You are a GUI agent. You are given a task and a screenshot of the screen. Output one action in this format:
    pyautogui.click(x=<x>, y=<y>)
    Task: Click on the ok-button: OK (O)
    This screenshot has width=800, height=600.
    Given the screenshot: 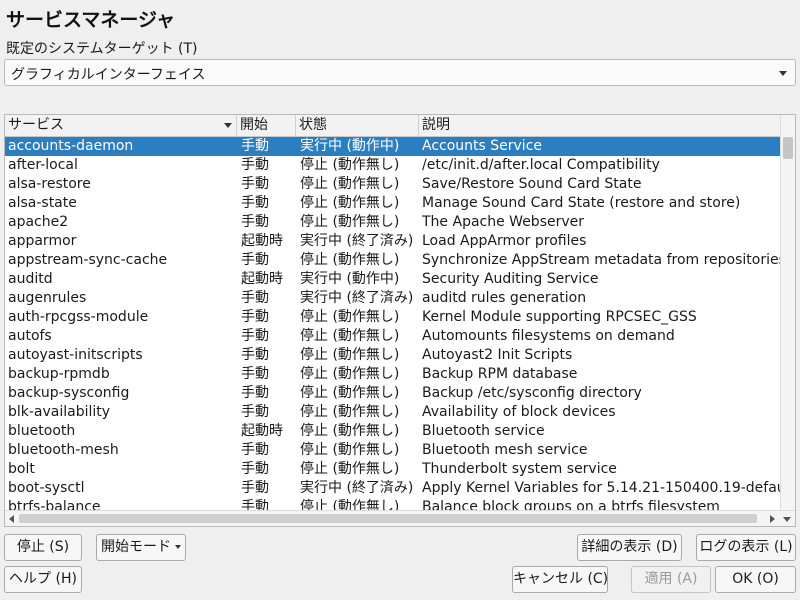 What is the action you would take?
    pyautogui.click(x=755, y=579)
    